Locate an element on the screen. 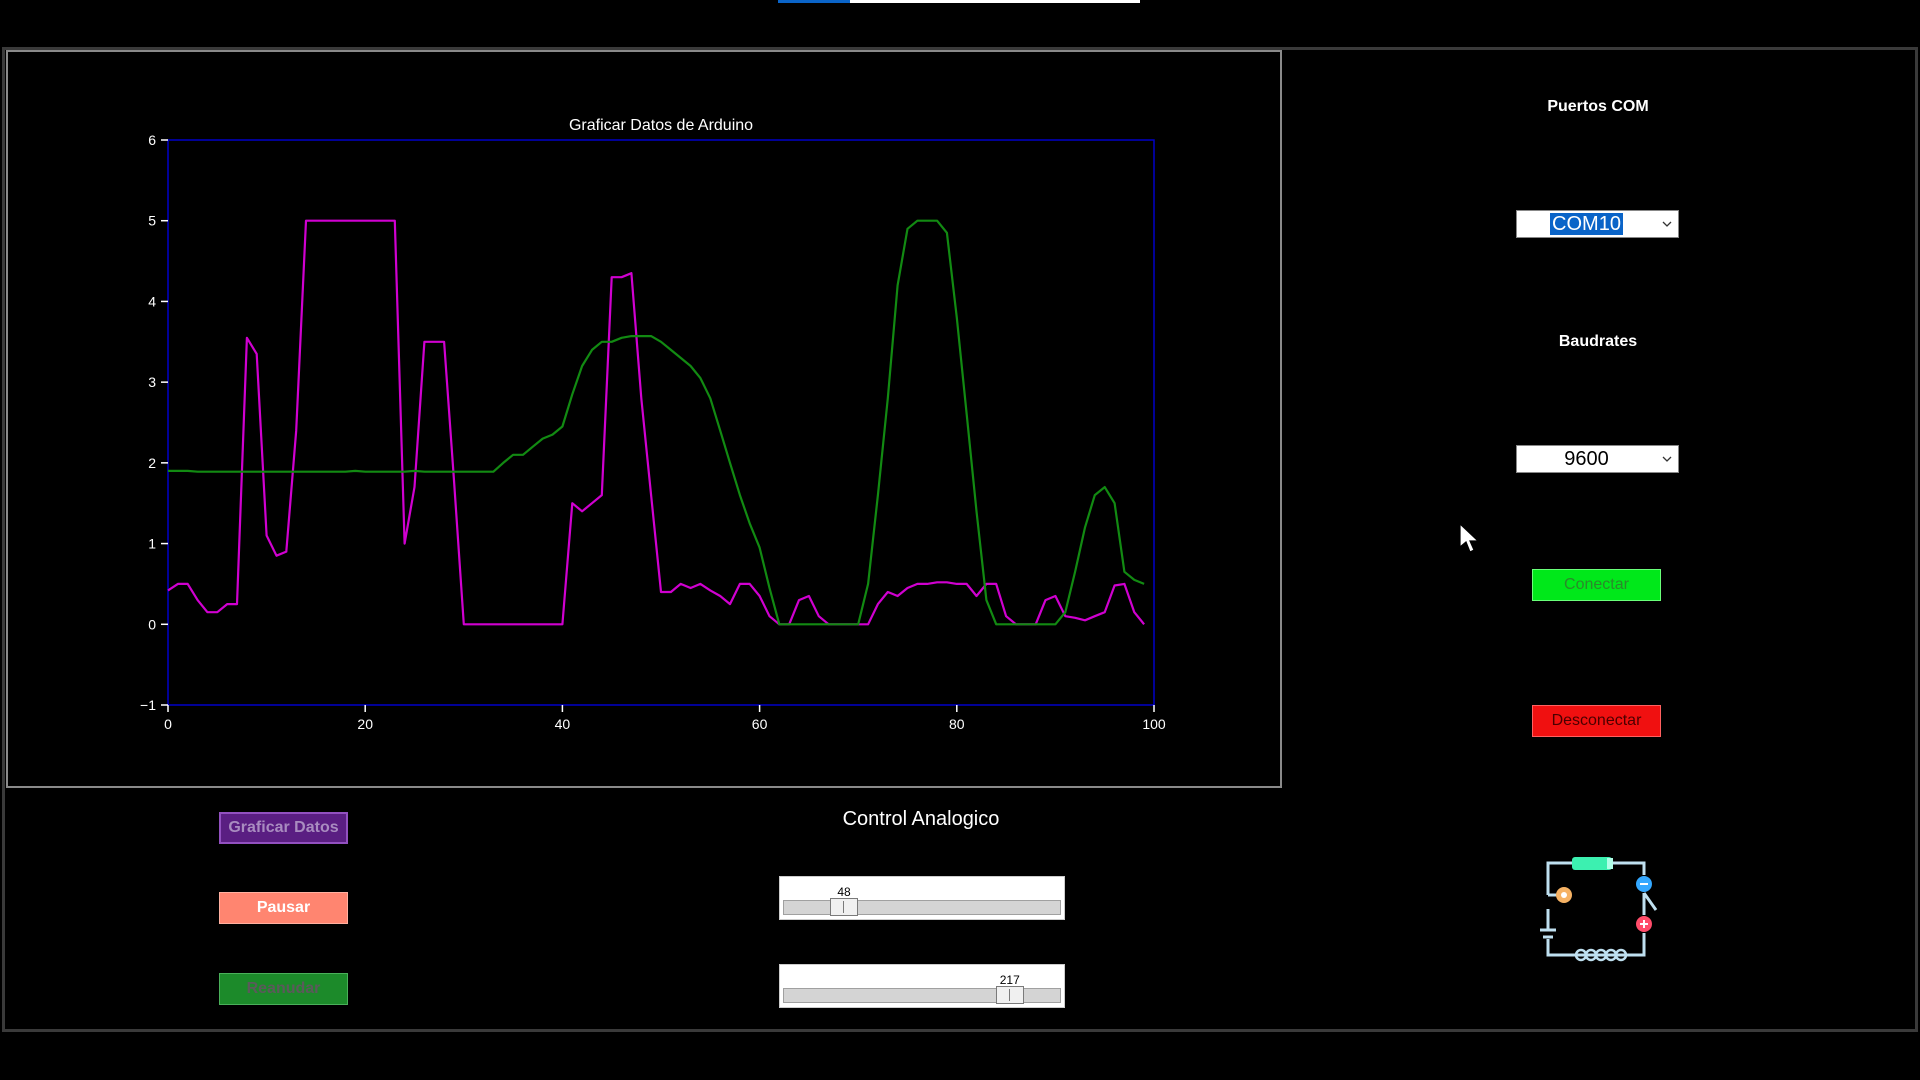 This screenshot has width=1920, height=1080. mouse-cursor-icon is located at coordinates (1469, 538).